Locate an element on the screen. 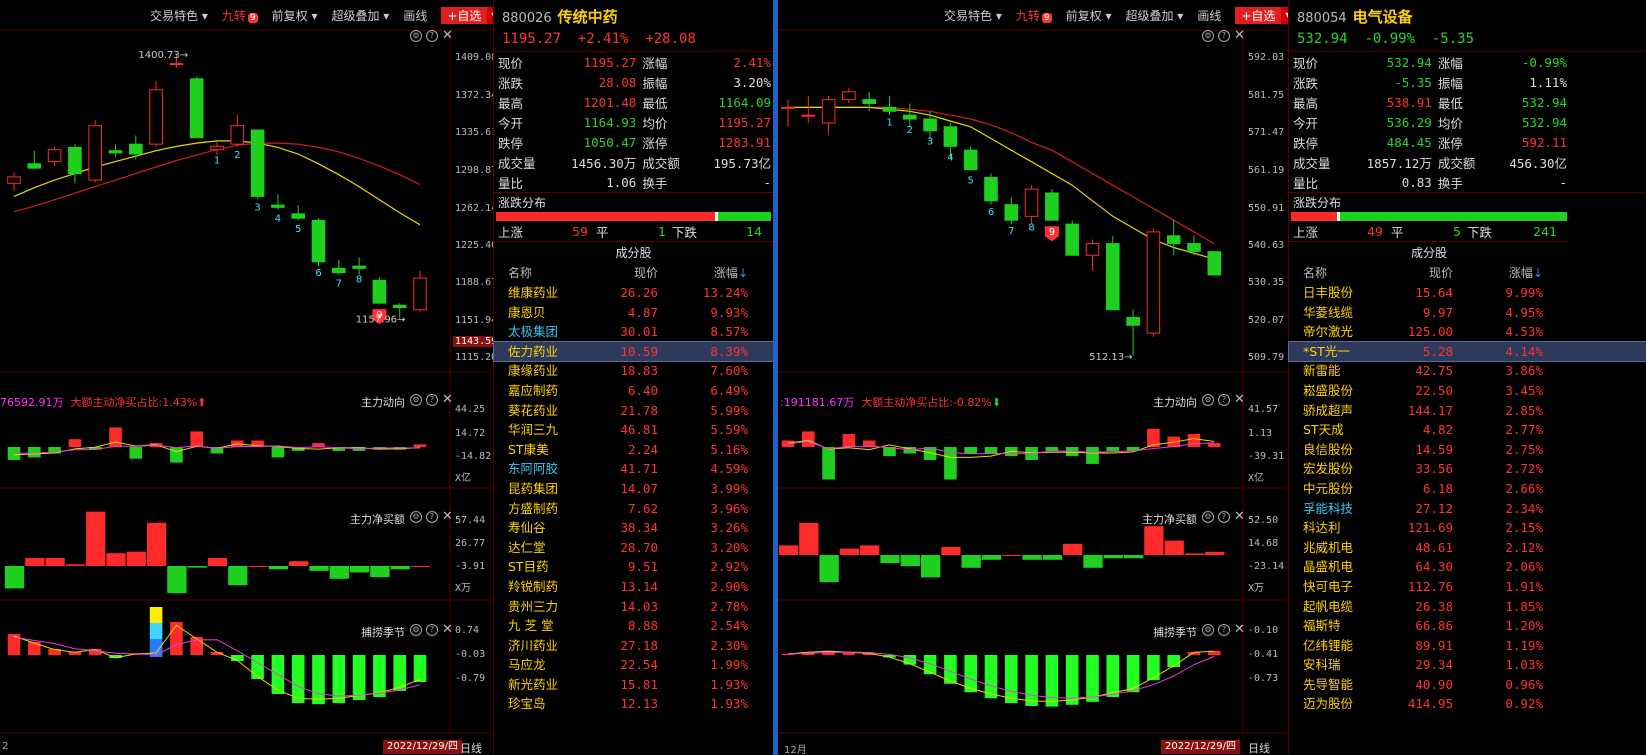 Image resolution: width=1646 pixels, height=755 pixels. component-row: 帝尔激光 125.00 4.53% is located at coordinates (1467, 332).